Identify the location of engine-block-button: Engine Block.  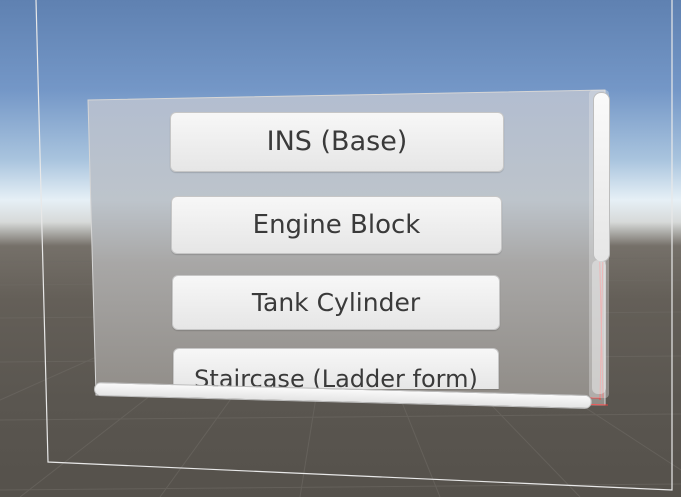
(336, 225).